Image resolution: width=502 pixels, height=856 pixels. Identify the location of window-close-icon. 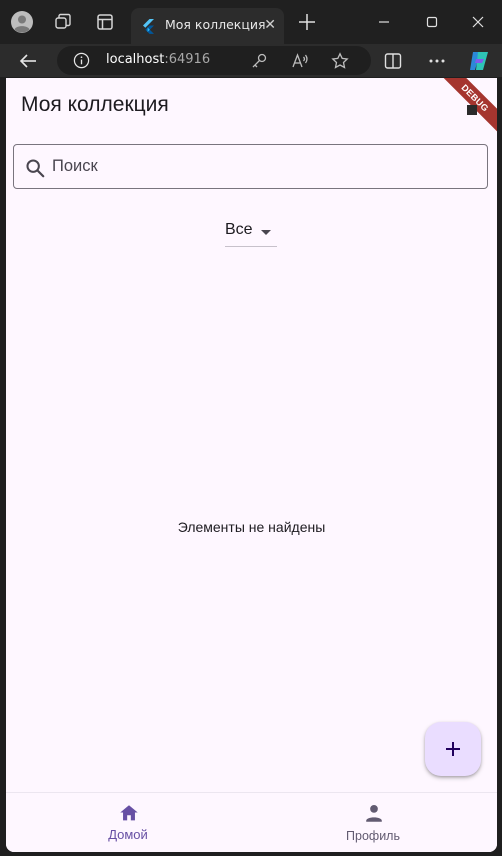
(478, 22).